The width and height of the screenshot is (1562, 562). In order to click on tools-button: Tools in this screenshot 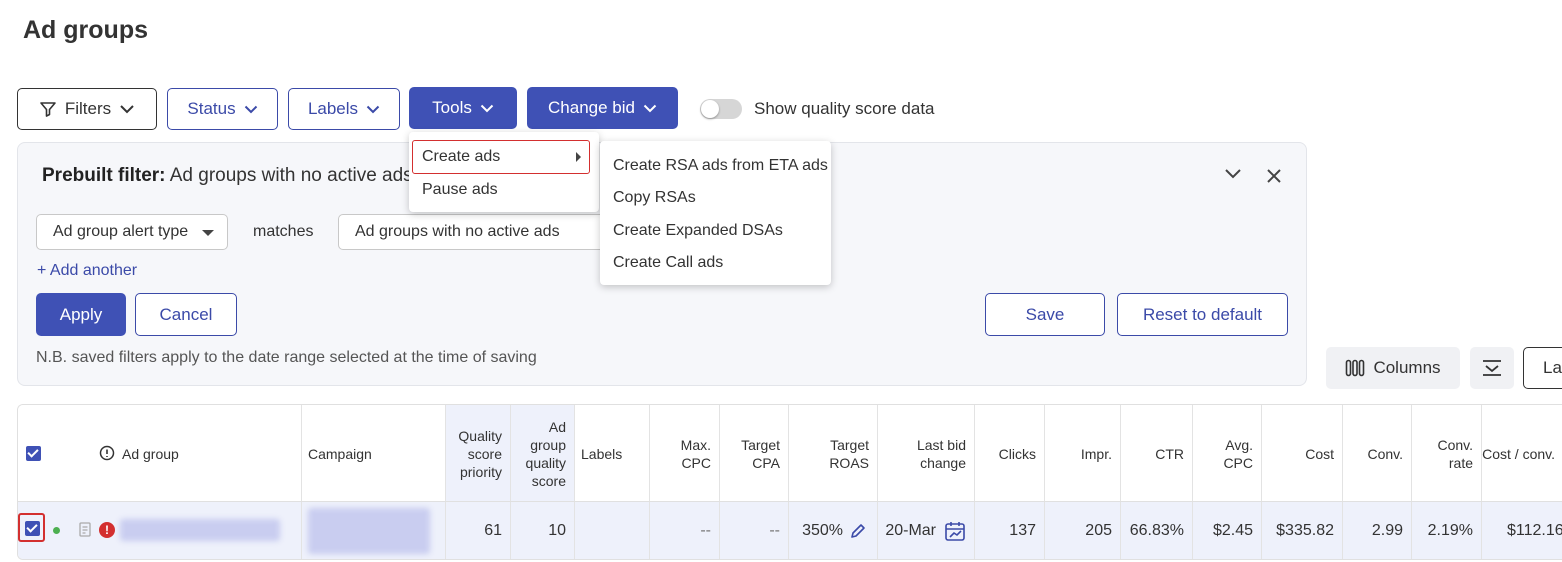, I will do `click(463, 108)`.